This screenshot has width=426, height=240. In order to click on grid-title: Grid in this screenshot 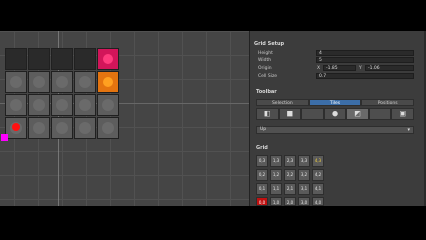, I will do `click(262, 148)`.